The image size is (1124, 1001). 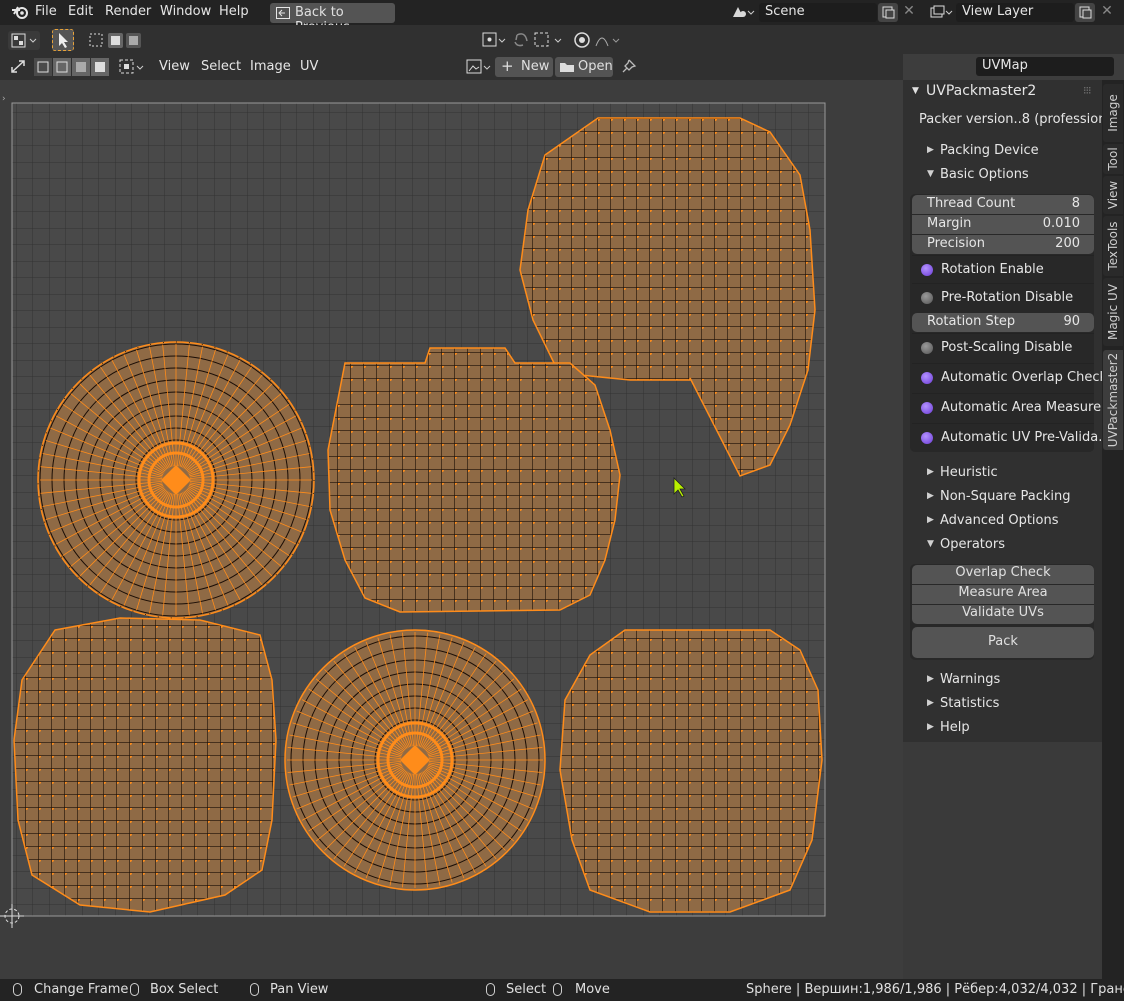 I want to click on blender-logo-icon, so click(x=20, y=12).